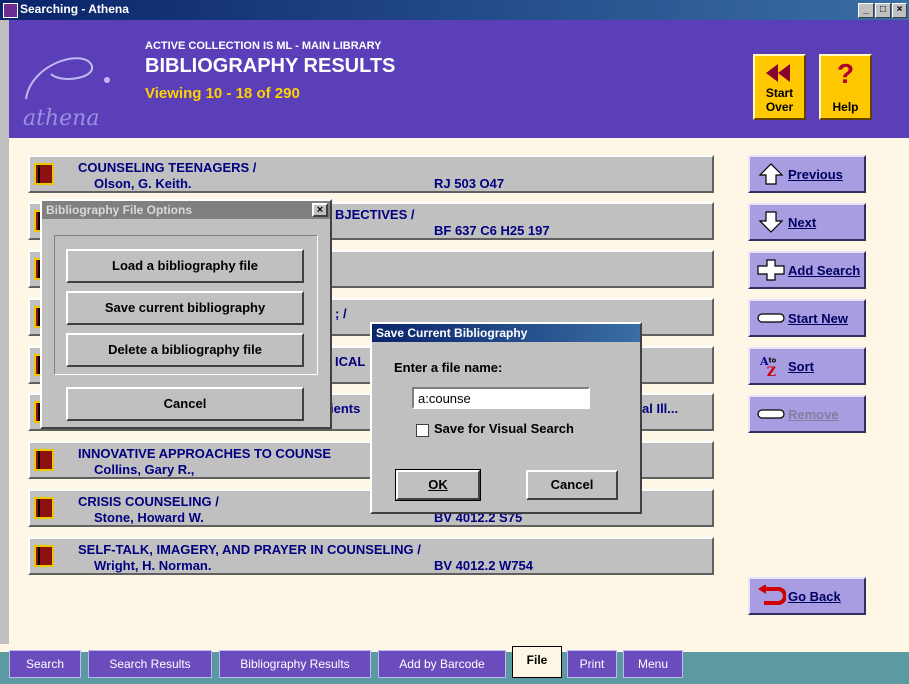  Describe the element at coordinates (771, 174) in the screenshot. I see `arrow-up-icon` at that location.